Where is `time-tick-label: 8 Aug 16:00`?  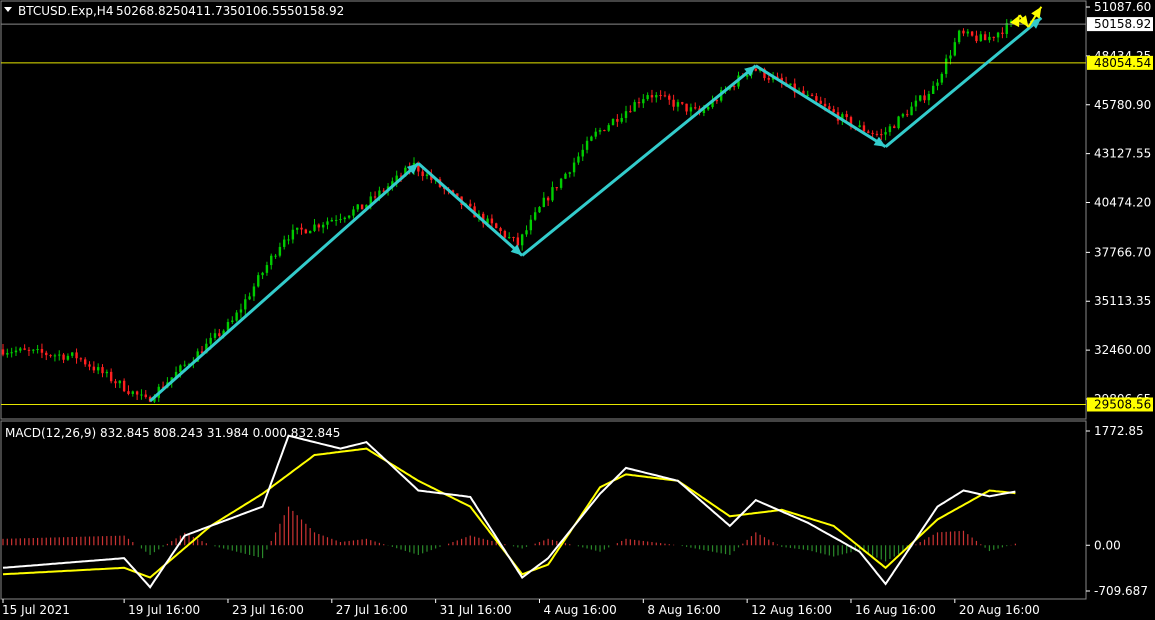 time-tick-label: 8 Aug 16:00 is located at coordinates (683, 610).